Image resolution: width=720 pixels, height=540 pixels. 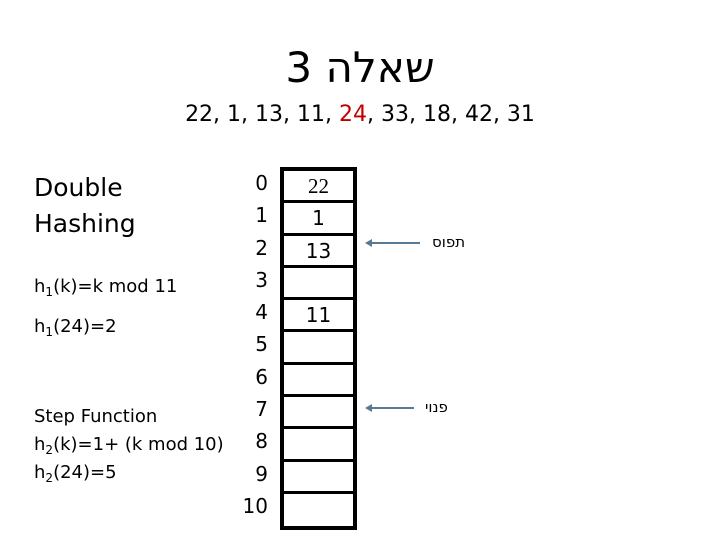 I want to click on arrow-occupied, so click(x=392, y=243).